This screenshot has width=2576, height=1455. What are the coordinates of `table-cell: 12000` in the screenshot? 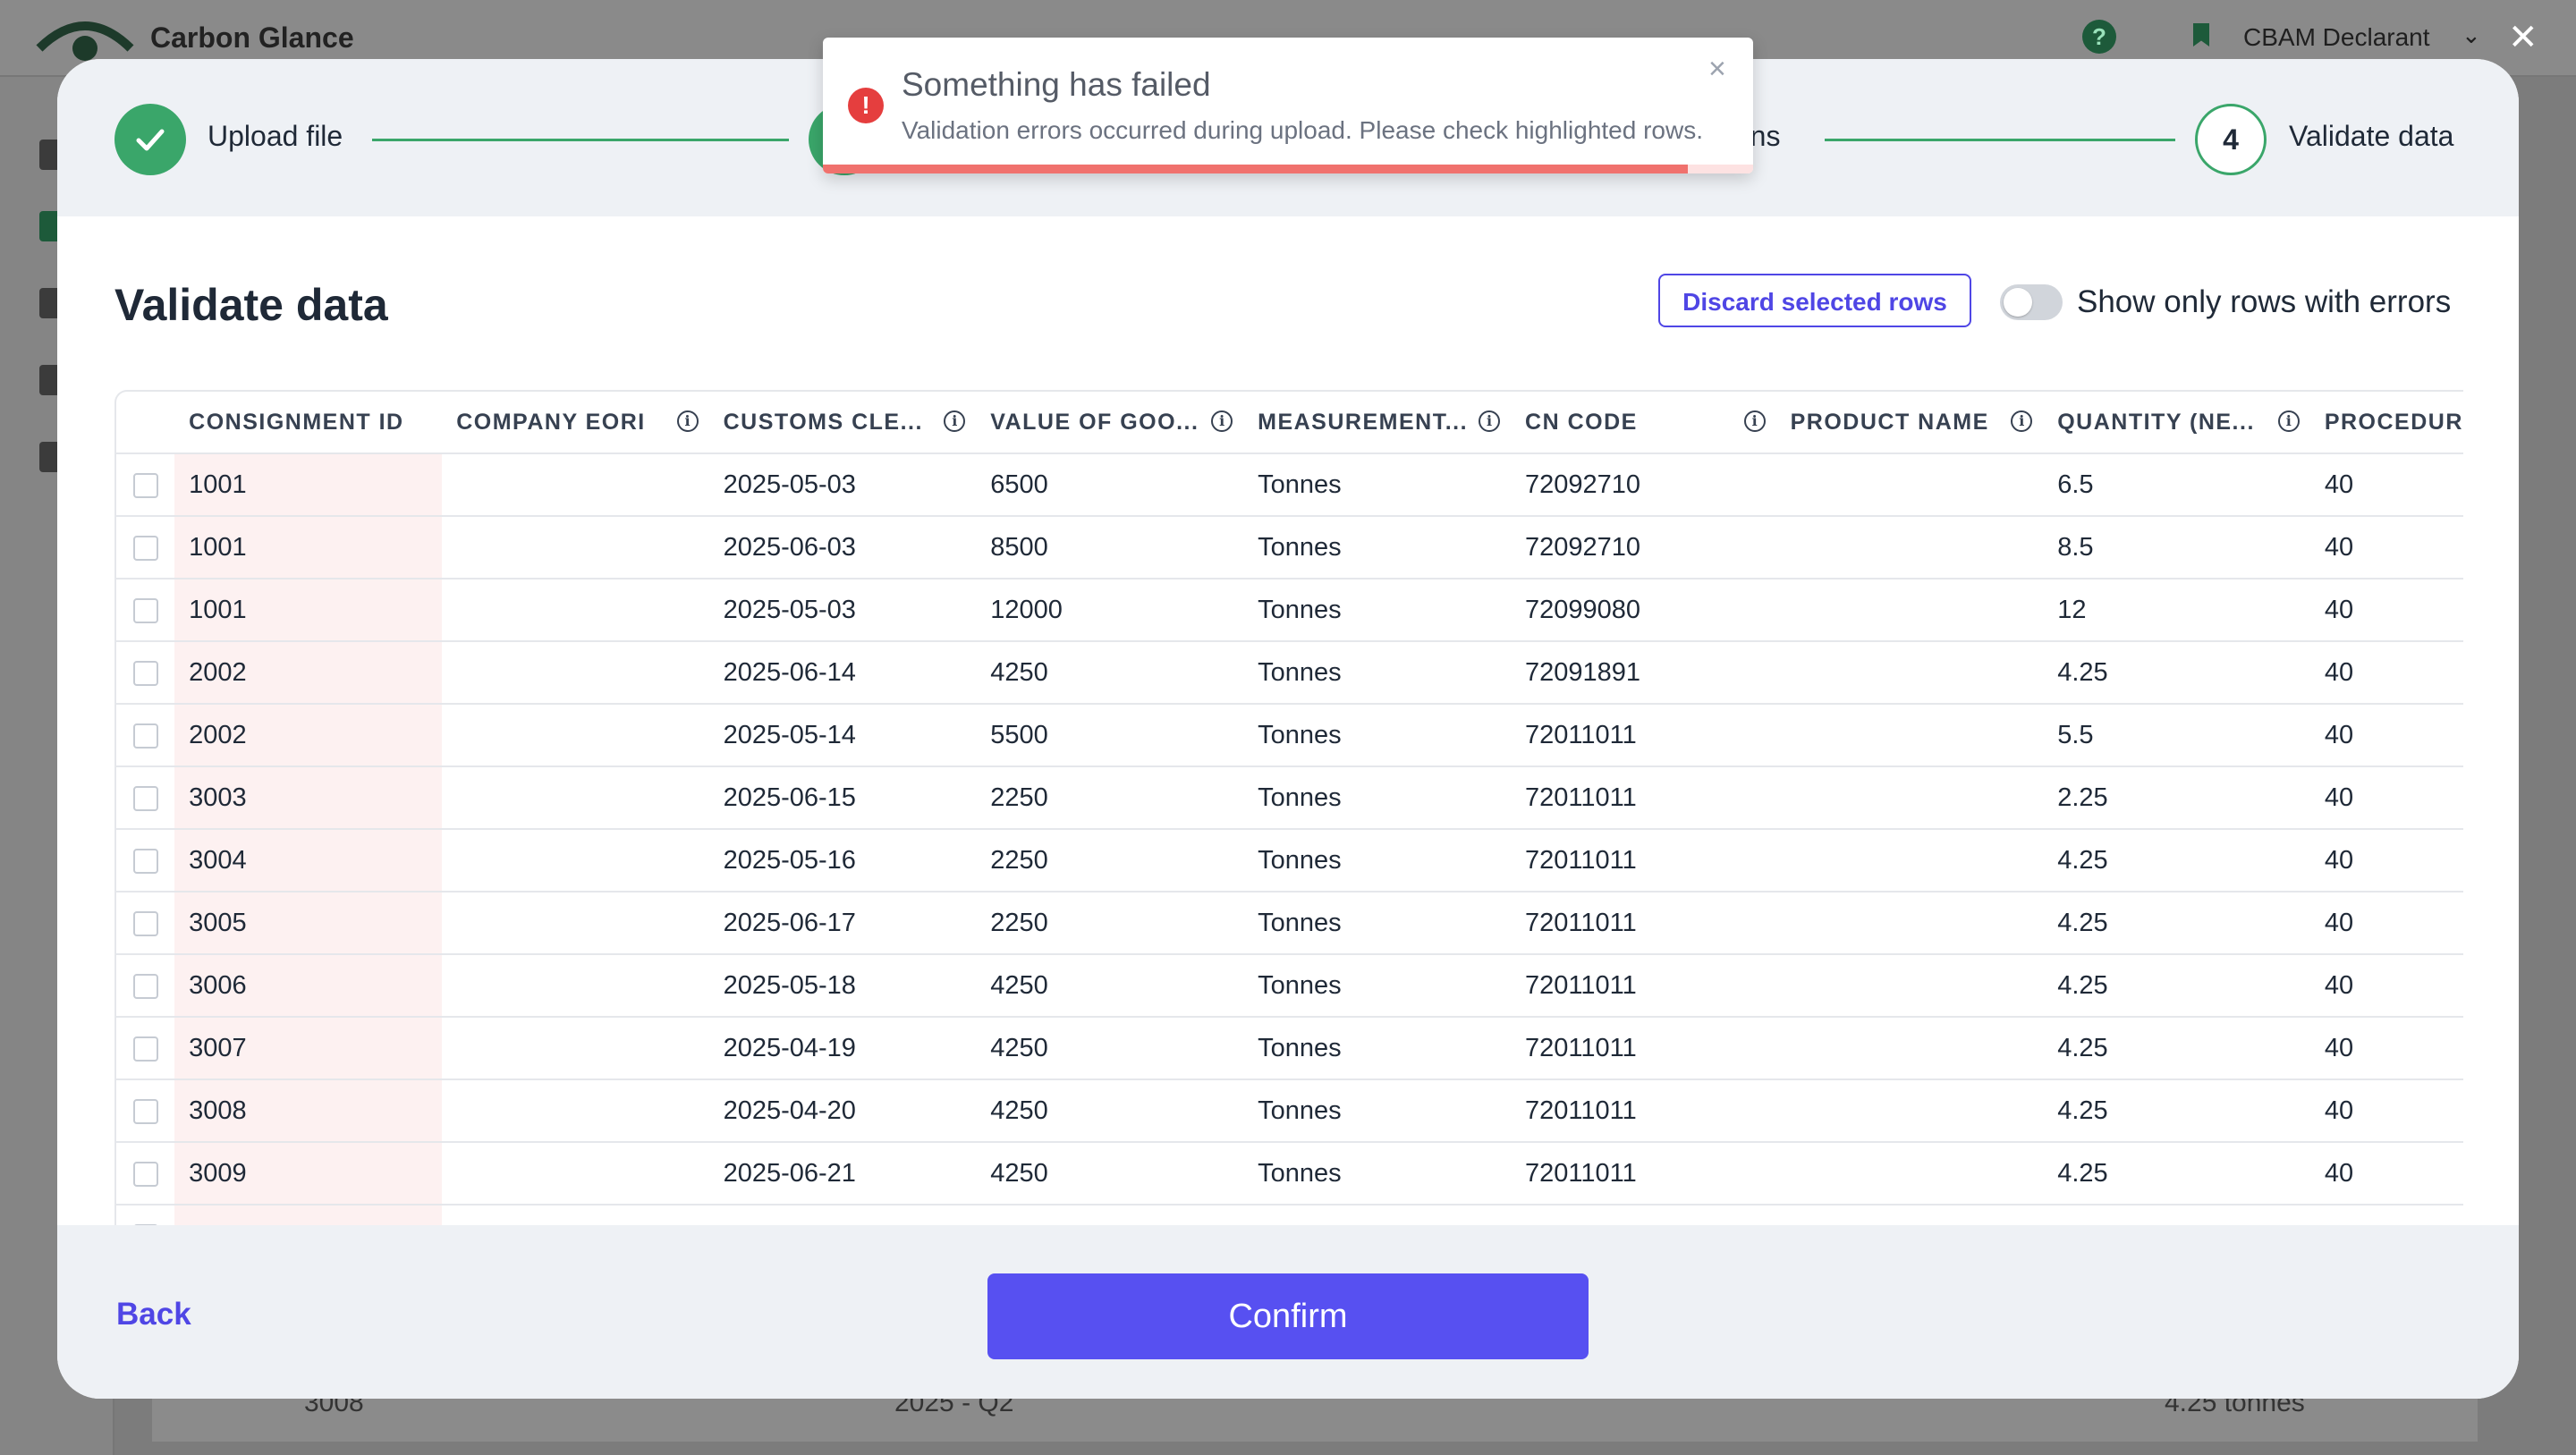 It's located at (1110, 610).